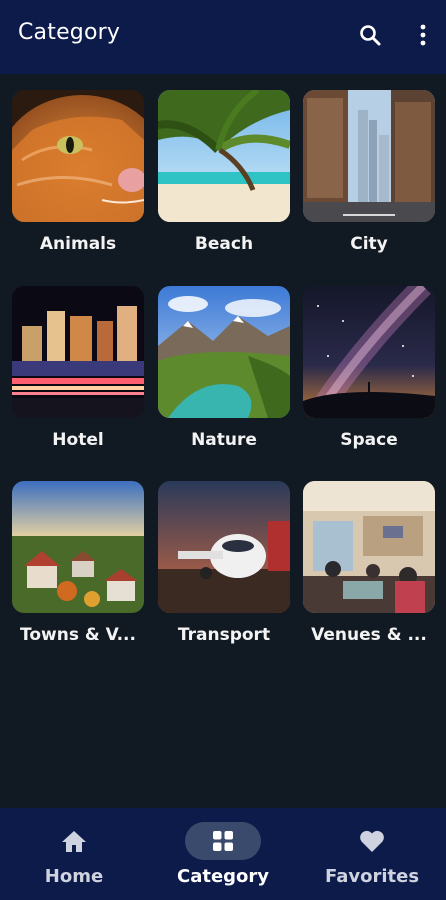 Image resolution: width=446 pixels, height=900 pixels. What do you see at coordinates (78, 352) in the screenshot?
I see `category-image-hotel` at bounding box center [78, 352].